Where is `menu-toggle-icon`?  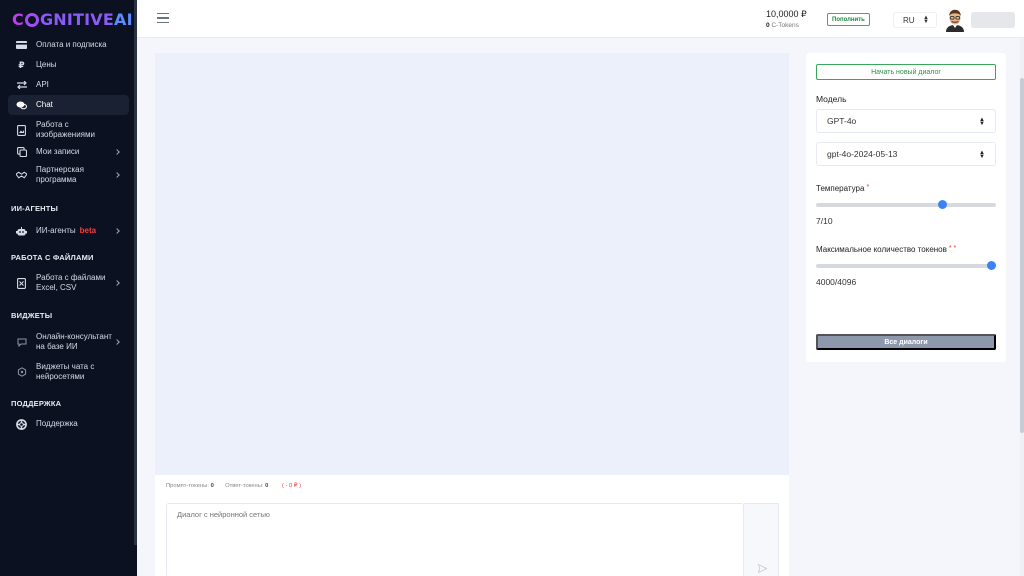
menu-toggle-icon is located at coordinates (163, 18).